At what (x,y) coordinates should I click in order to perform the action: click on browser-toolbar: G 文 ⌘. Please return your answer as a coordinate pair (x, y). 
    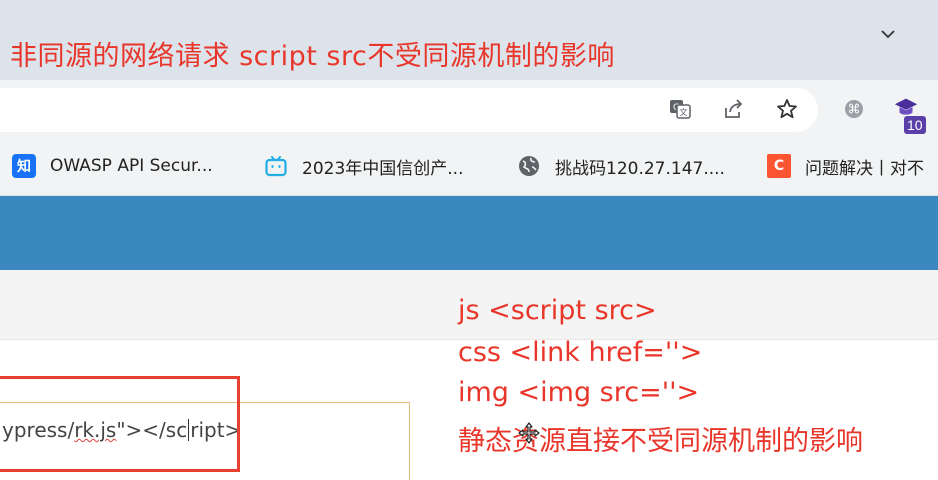
    Looking at the image, I should click on (469, 109).